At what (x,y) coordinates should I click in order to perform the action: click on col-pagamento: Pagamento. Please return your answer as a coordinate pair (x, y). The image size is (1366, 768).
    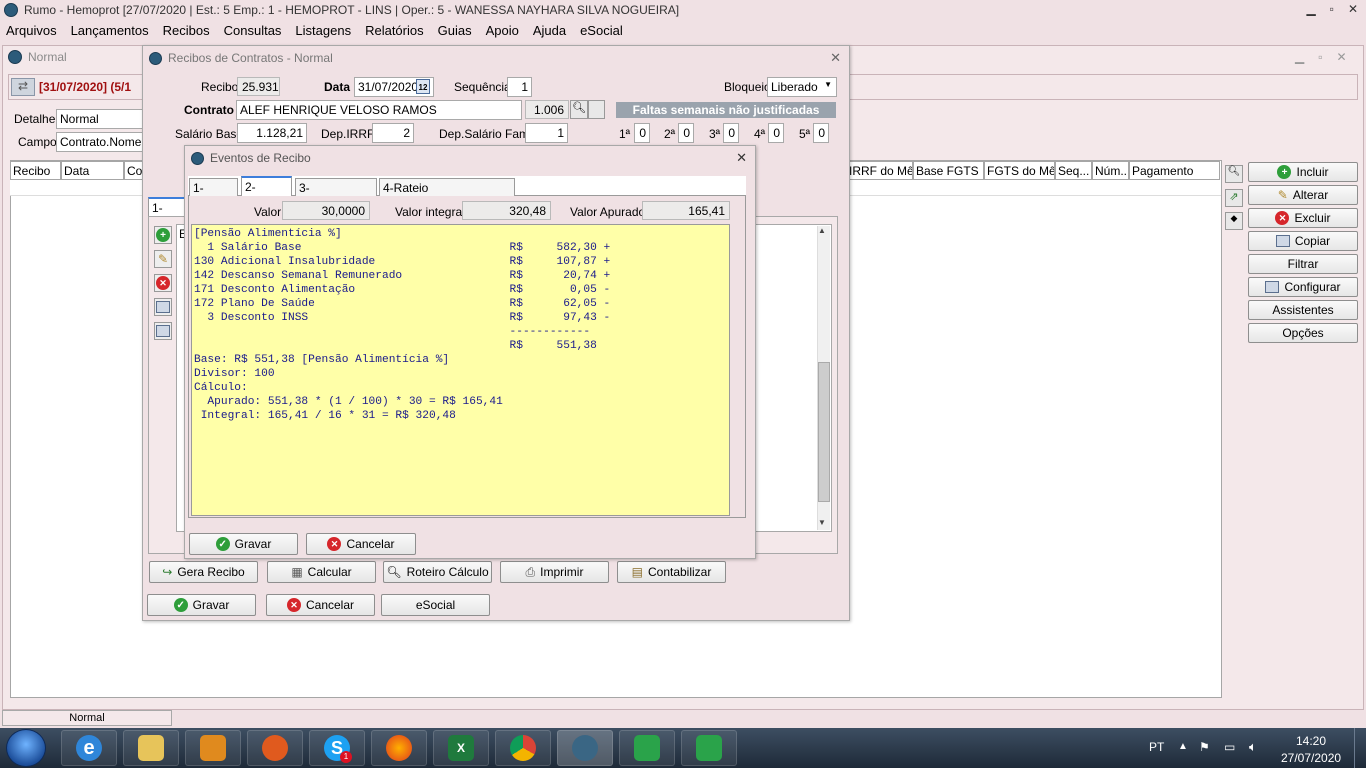
    Looking at the image, I should click on (1174, 170).